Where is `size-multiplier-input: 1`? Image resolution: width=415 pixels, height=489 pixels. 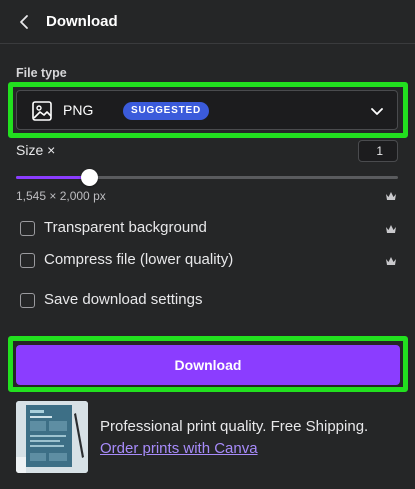 size-multiplier-input: 1 is located at coordinates (378, 151).